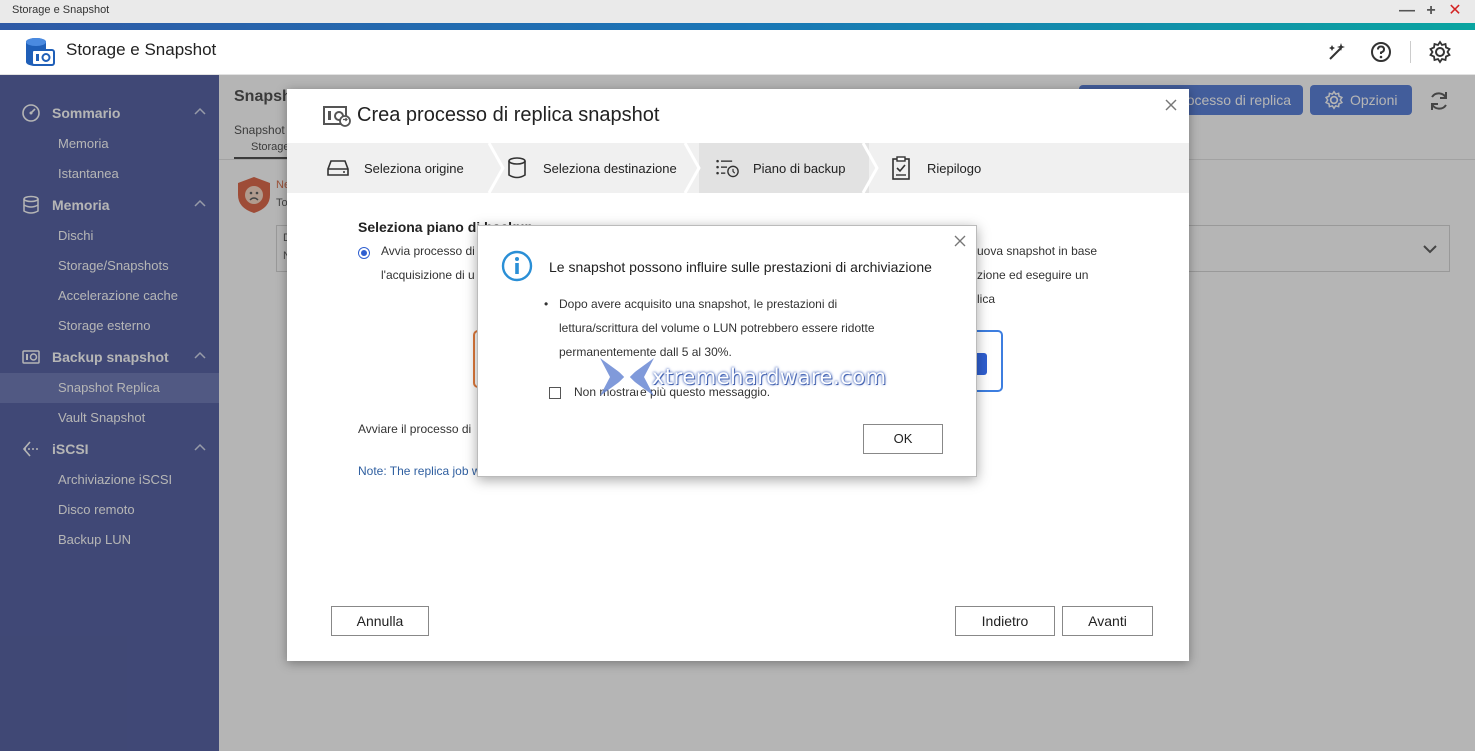  I want to click on help-icon, so click(1381, 52).